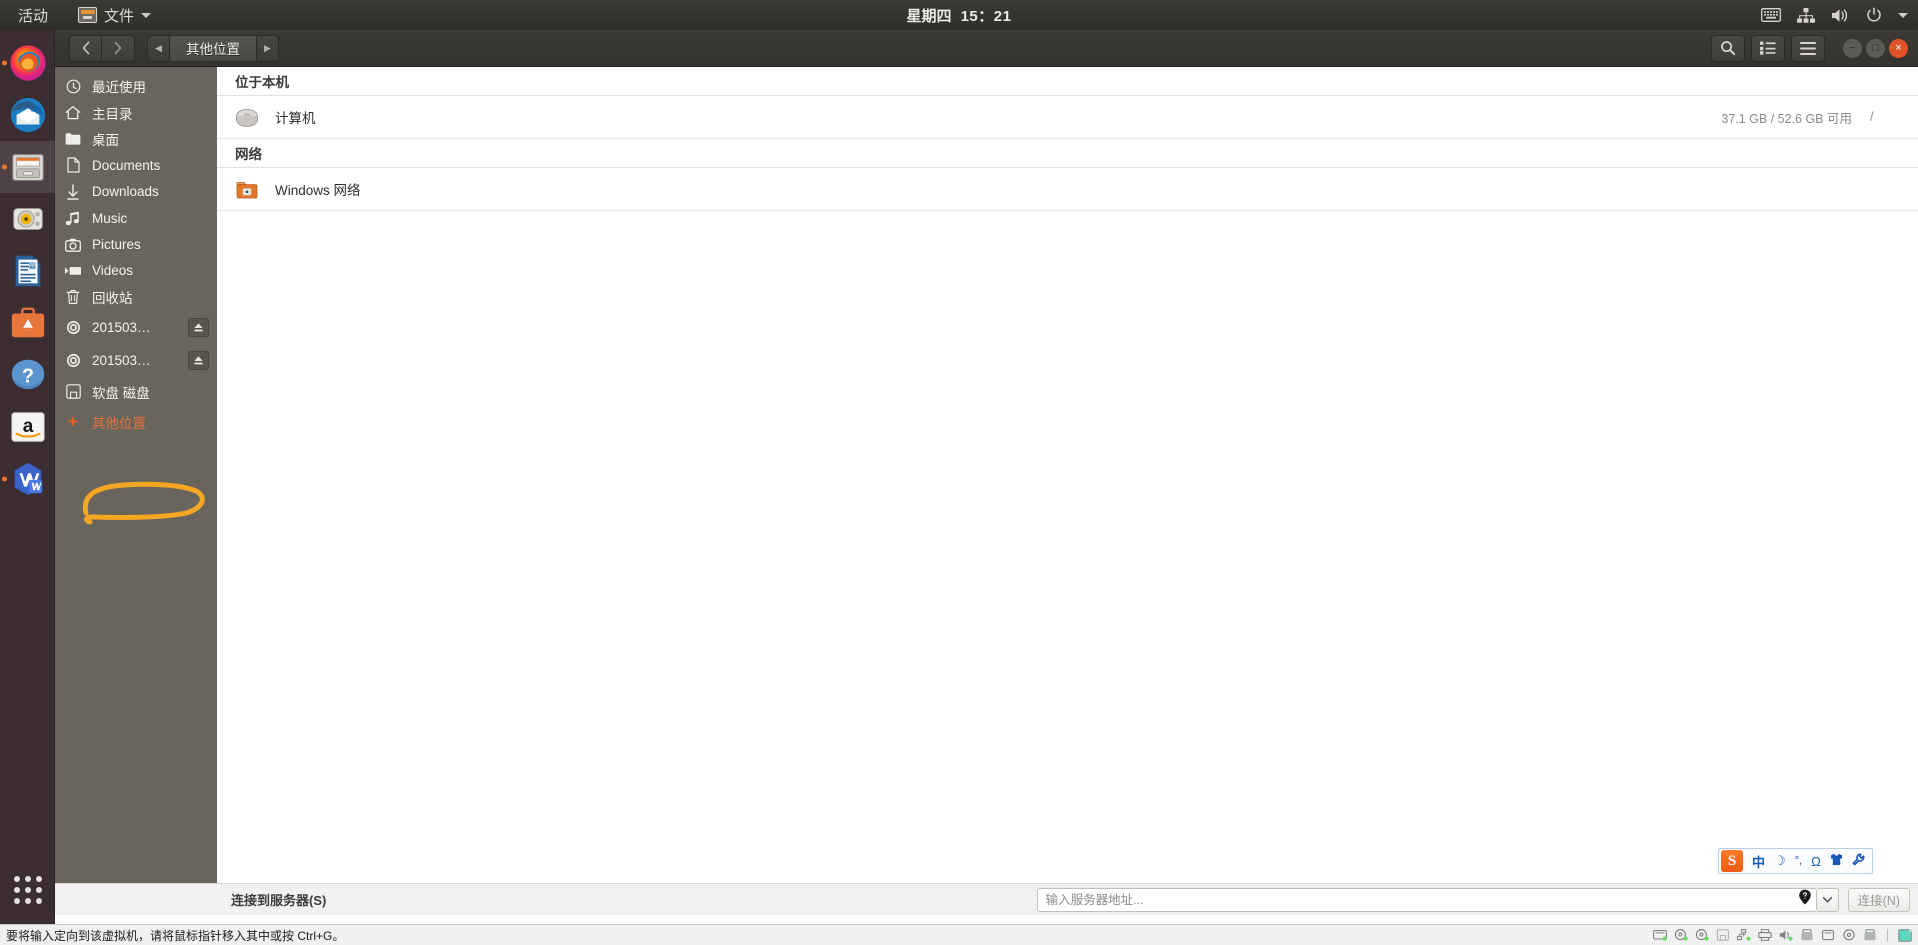  I want to click on sidebar-item-trash: 回收站, so click(136, 297).